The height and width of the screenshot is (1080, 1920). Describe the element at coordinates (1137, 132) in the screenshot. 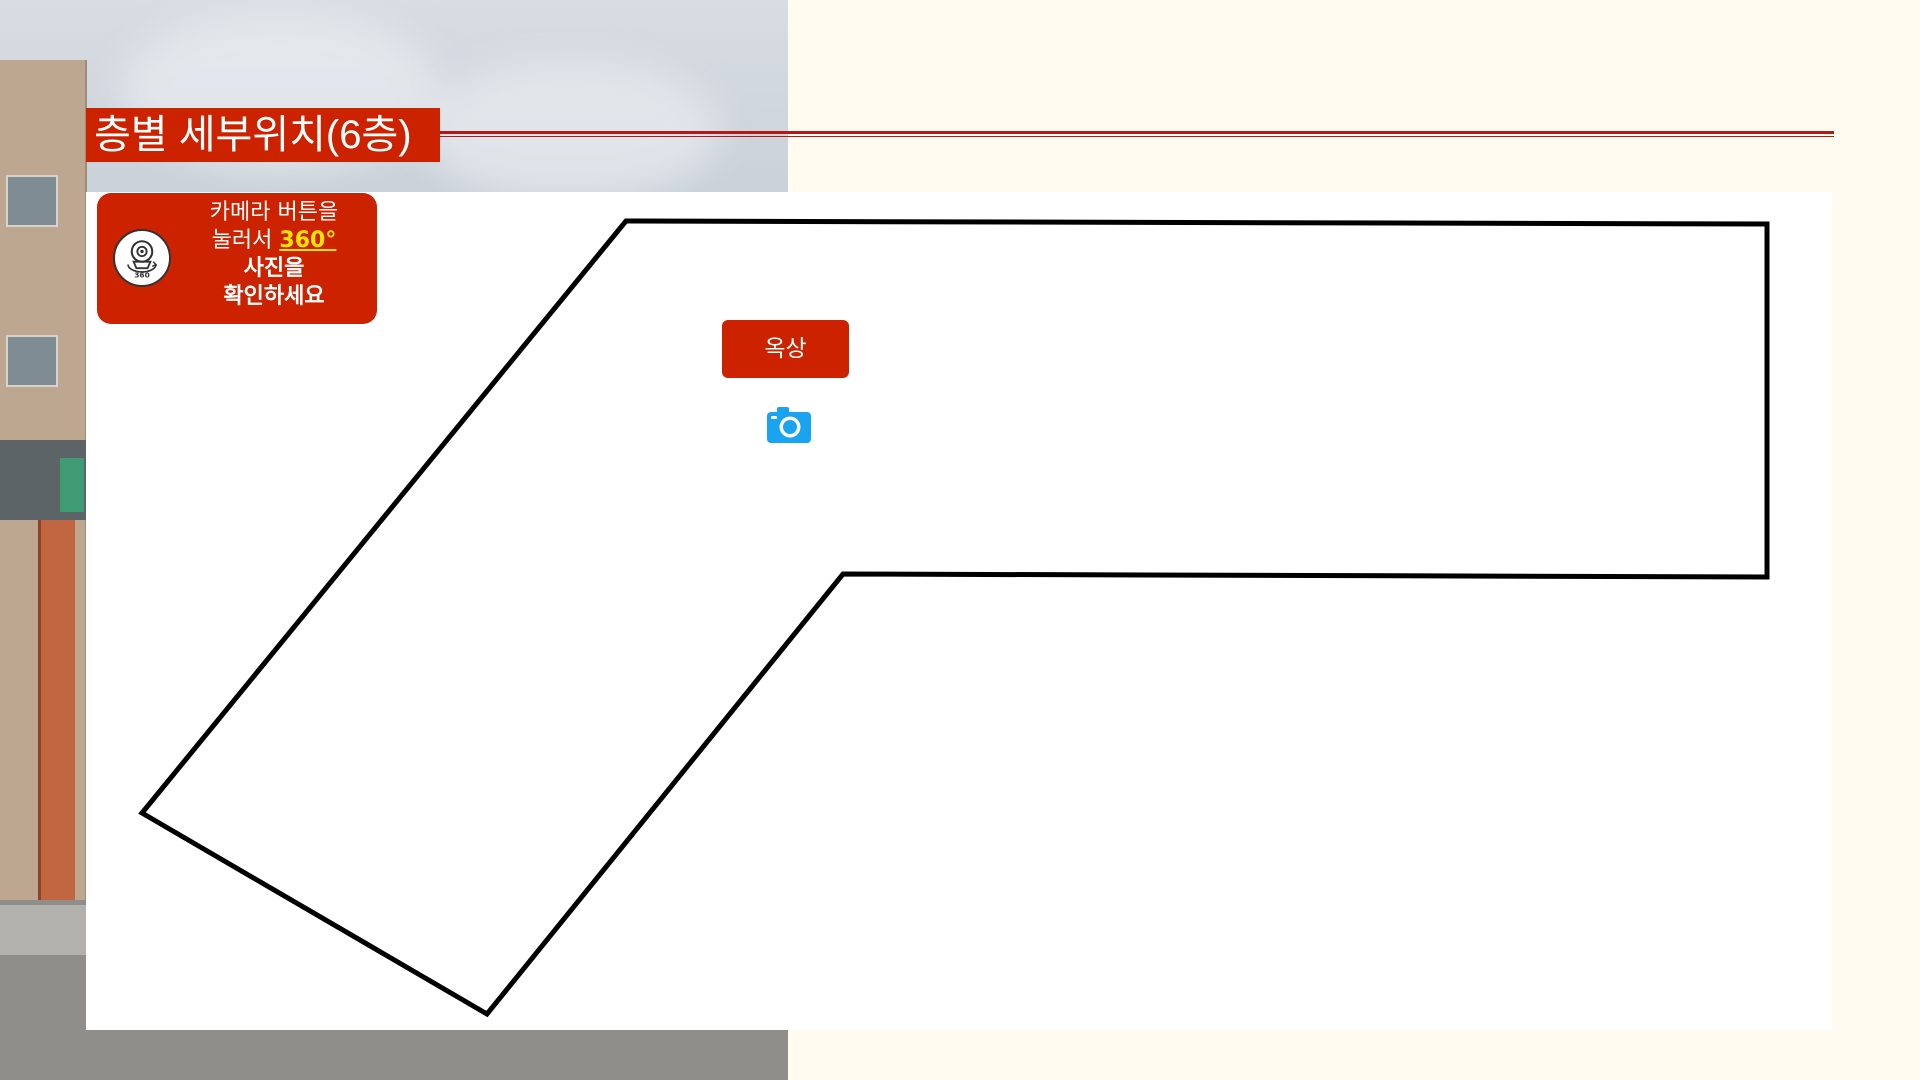

I see `title-divider` at that location.